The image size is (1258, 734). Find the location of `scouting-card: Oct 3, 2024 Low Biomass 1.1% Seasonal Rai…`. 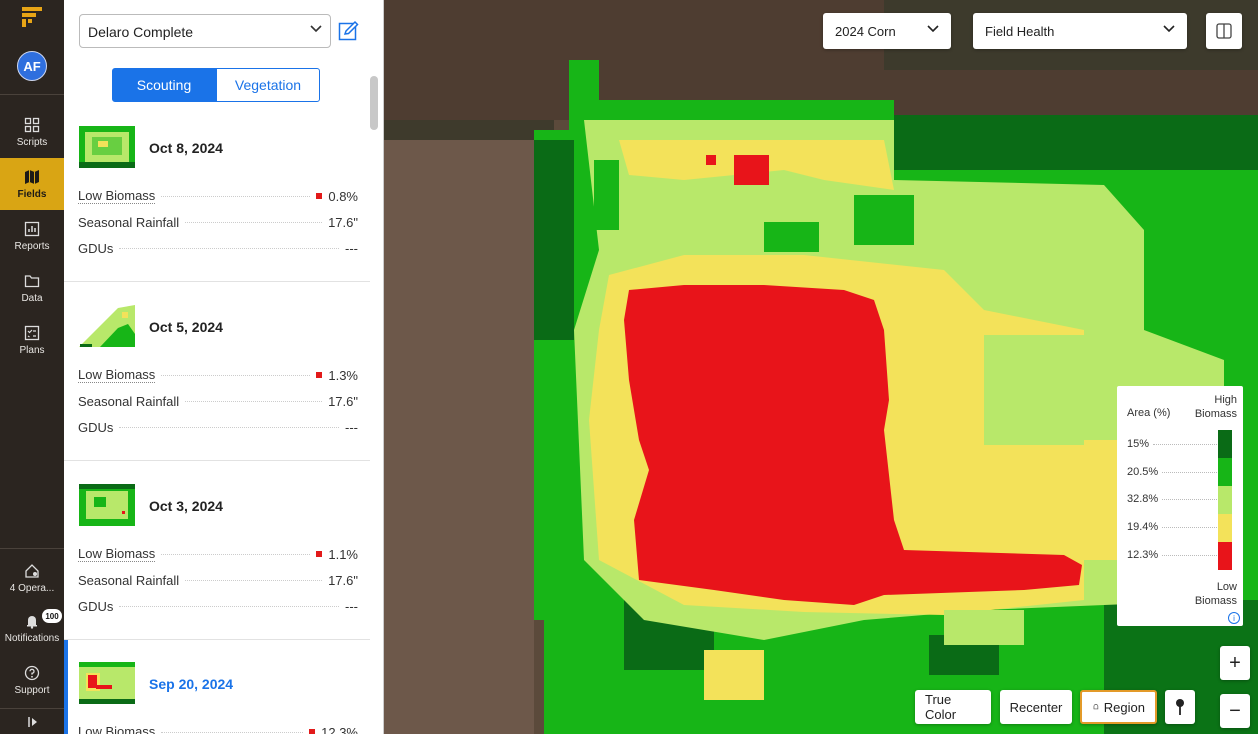

scouting-card: Oct 3, 2024 Low Biomass 1.1% Seasonal Rai… is located at coordinates (217, 551).